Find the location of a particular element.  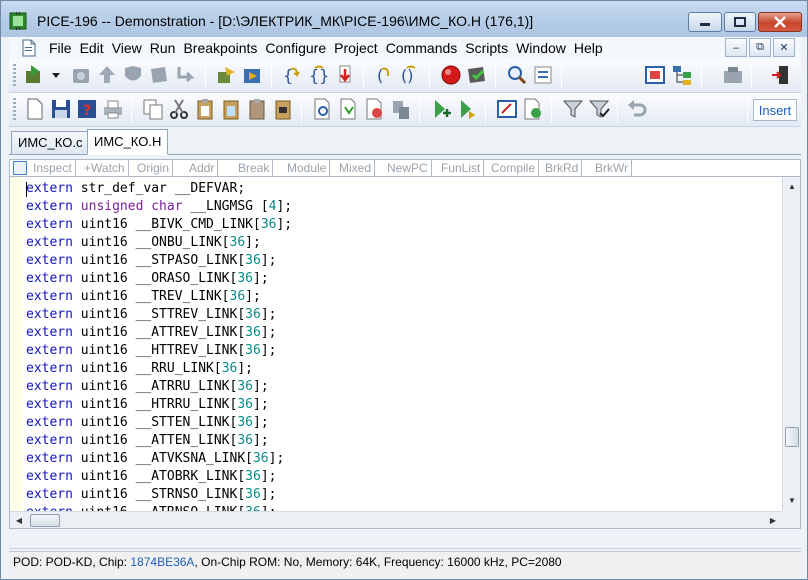

clear-breakpoints-button is located at coordinates (477, 75).